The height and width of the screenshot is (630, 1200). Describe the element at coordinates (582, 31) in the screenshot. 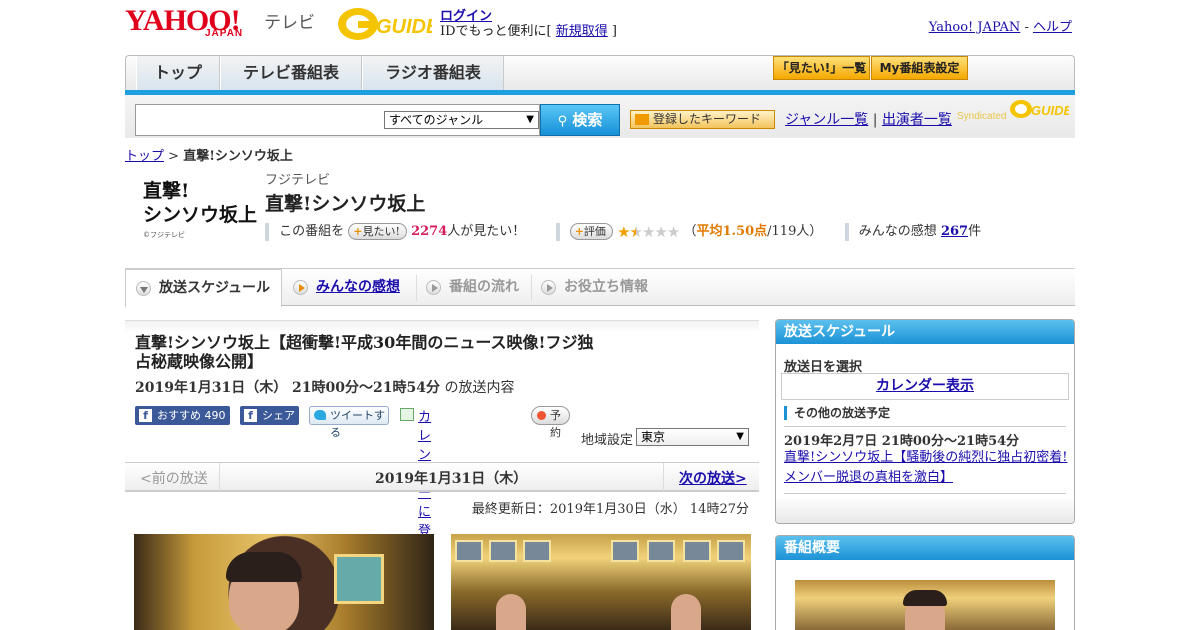

I see `signup-link: 新規取得` at that location.